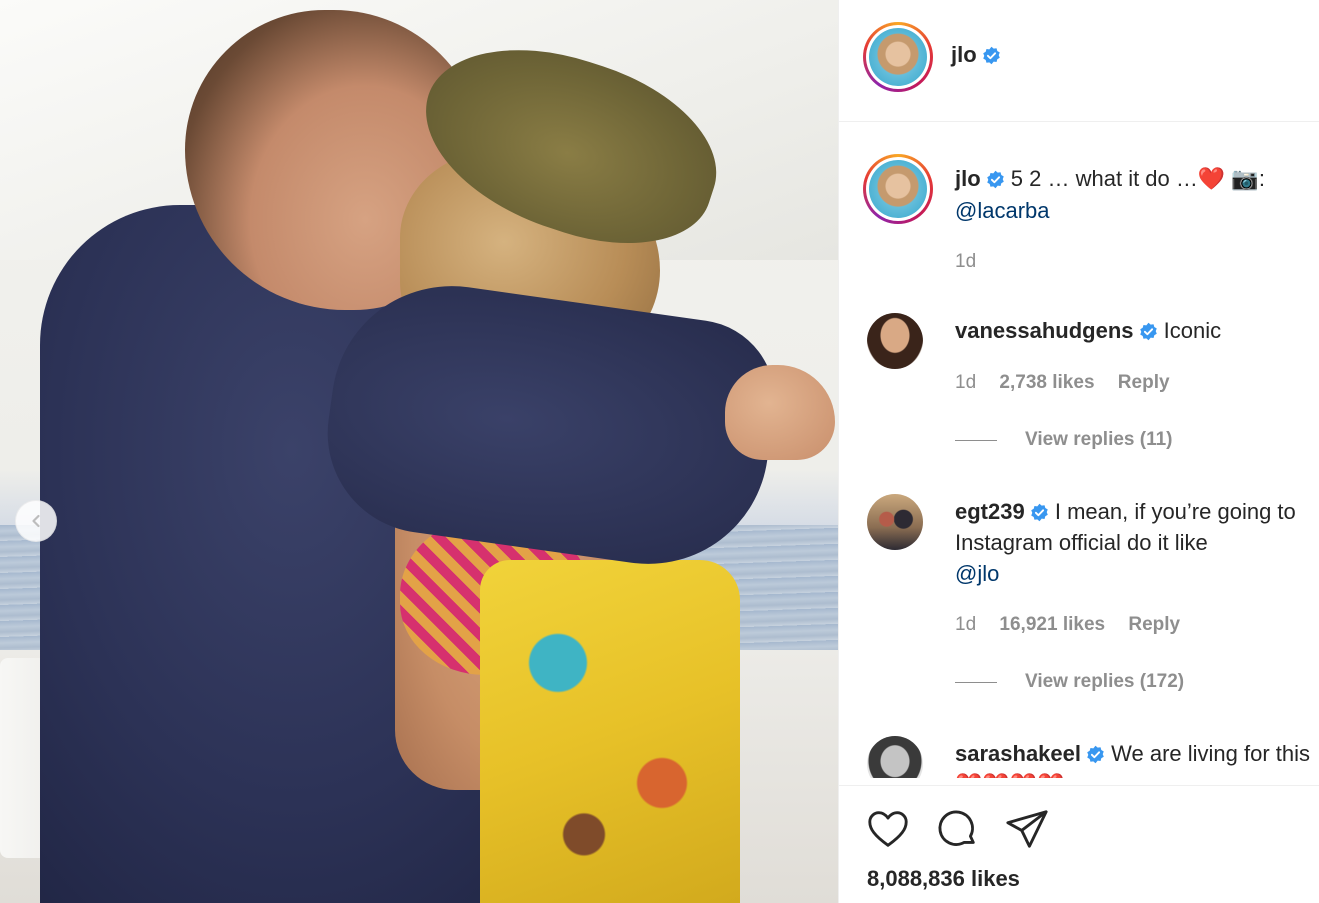 This screenshot has width=1319, height=903. I want to click on caption-meta: 1d, so click(965, 262).